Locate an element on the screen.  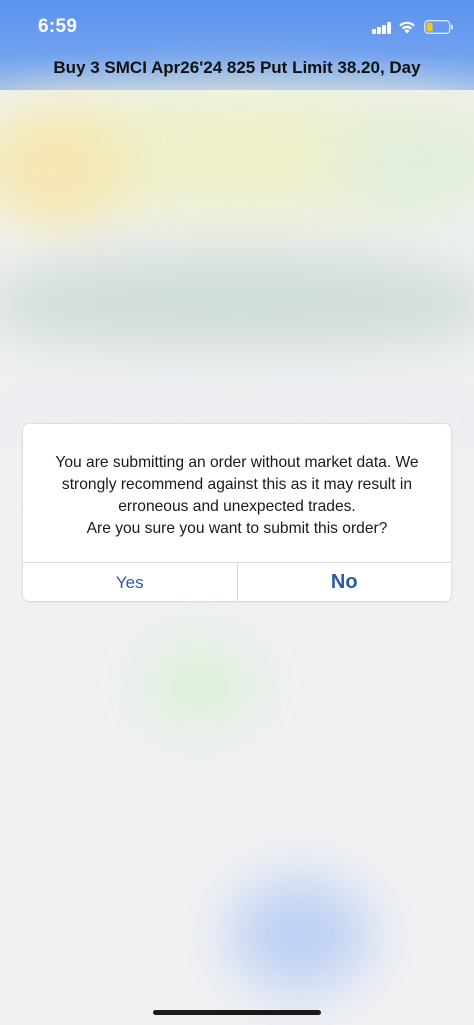
signal-icon is located at coordinates (382, 28).